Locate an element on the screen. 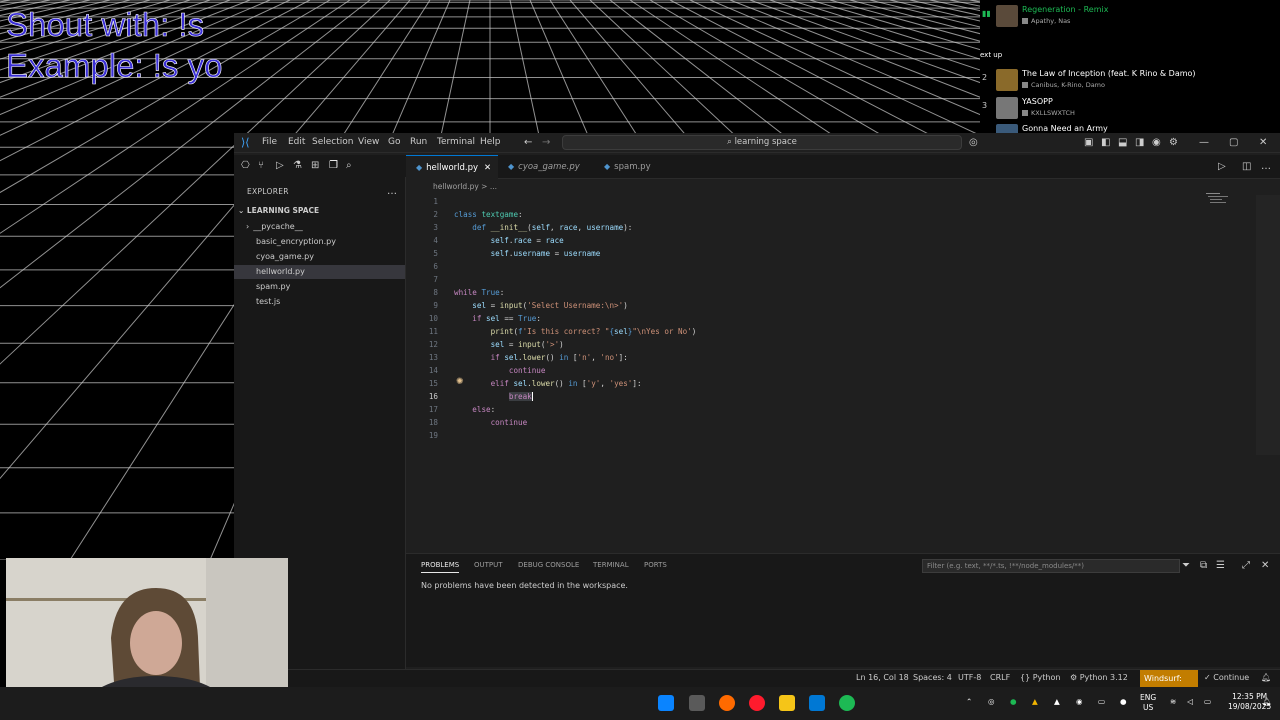 The height and width of the screenshot is (720, 1280). search-icon: ⌕ is located at coordinates (349, 166).